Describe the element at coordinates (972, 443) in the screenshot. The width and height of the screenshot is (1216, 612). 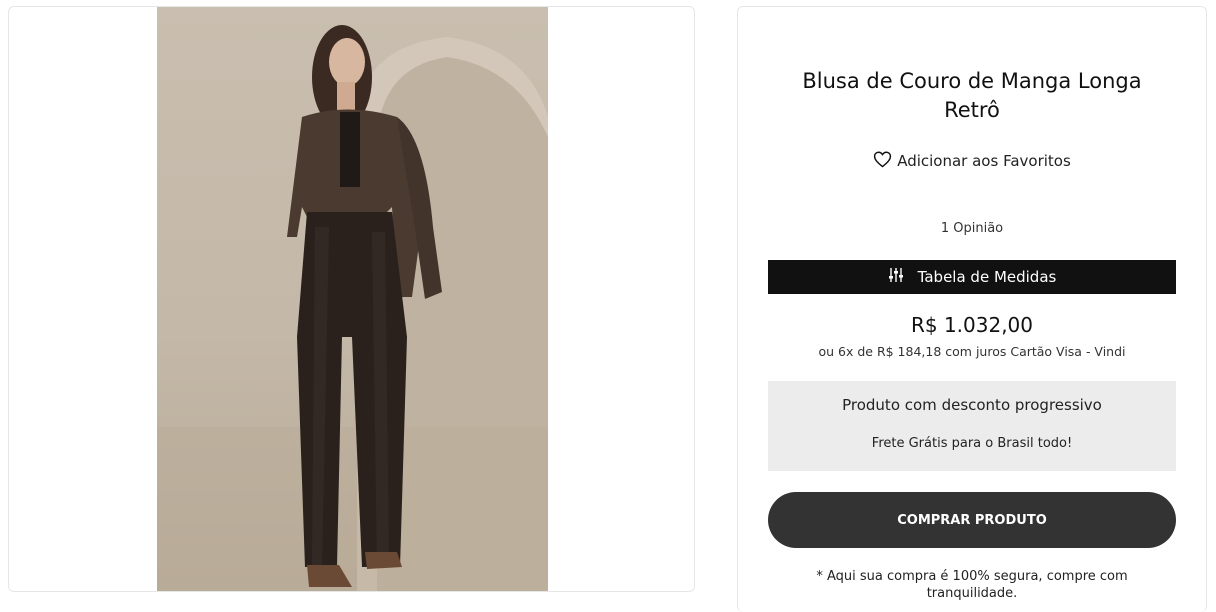
I see `promo-subtitle: Frete Grátis para o Brasil todo!` at that location.